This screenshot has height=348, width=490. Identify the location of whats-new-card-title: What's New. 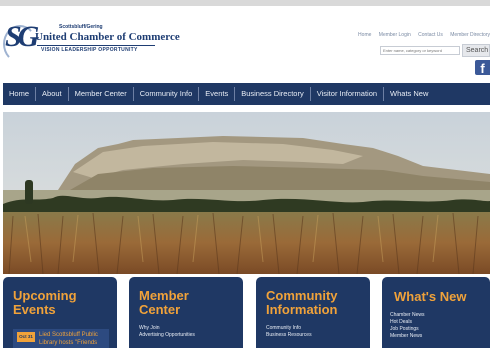
(430, 296).